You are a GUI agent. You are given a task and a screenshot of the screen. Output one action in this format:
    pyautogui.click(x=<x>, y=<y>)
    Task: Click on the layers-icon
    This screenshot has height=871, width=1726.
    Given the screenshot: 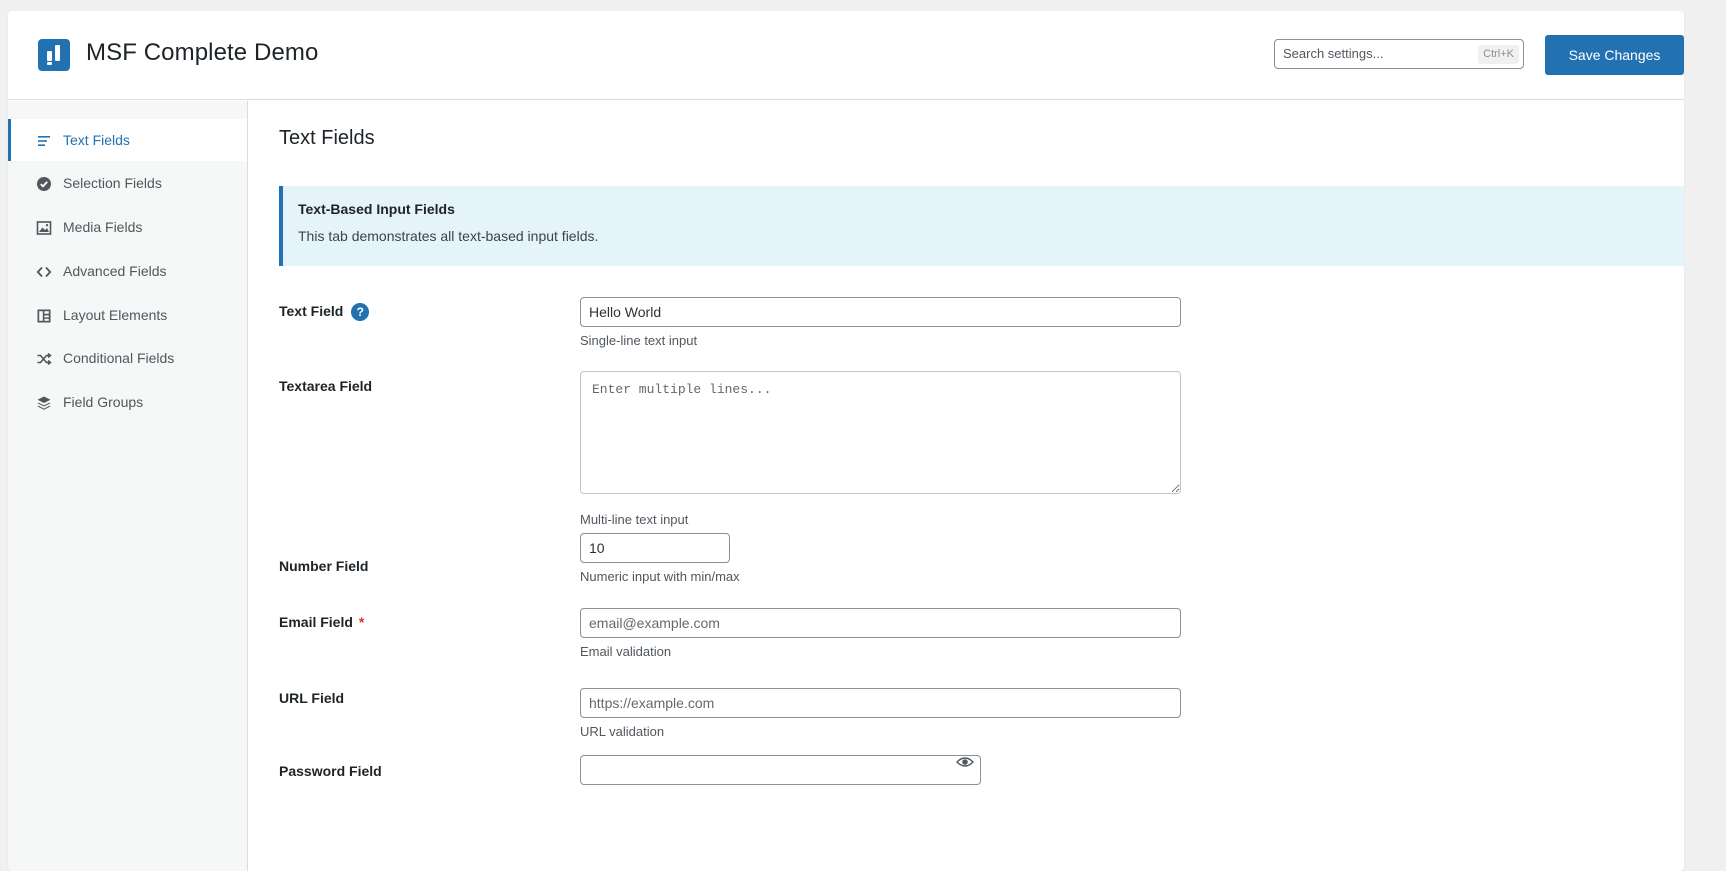 What is the action you would take?
    pyautogui.click(x=44, y=403)
    